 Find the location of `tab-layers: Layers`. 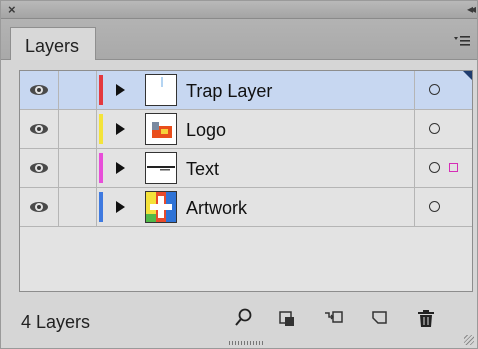

tab-layers: Layers is located at coordinates (53, 43).